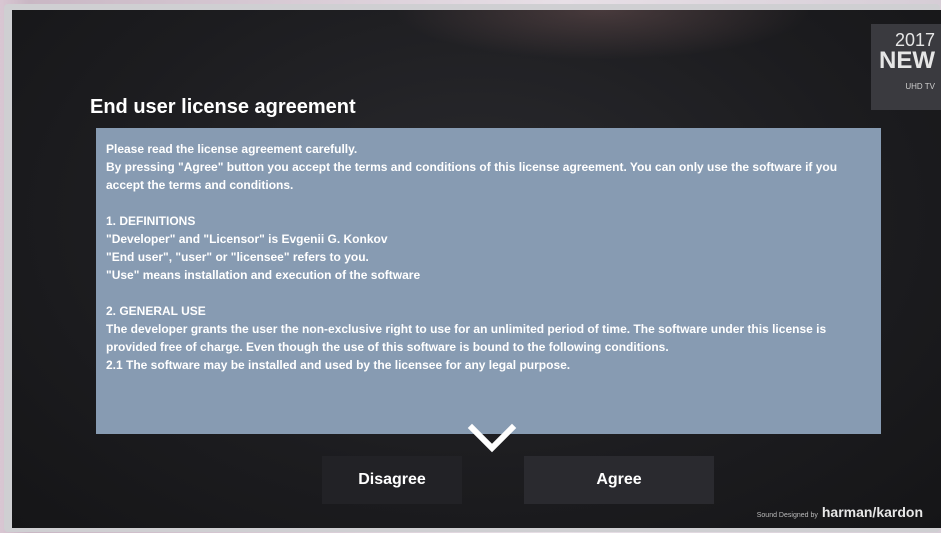 The width and height of the screenshot is (941, 533). I want to click on harman-kardon-logo: Sound Designed by harman/kardon, so click(840, 512).